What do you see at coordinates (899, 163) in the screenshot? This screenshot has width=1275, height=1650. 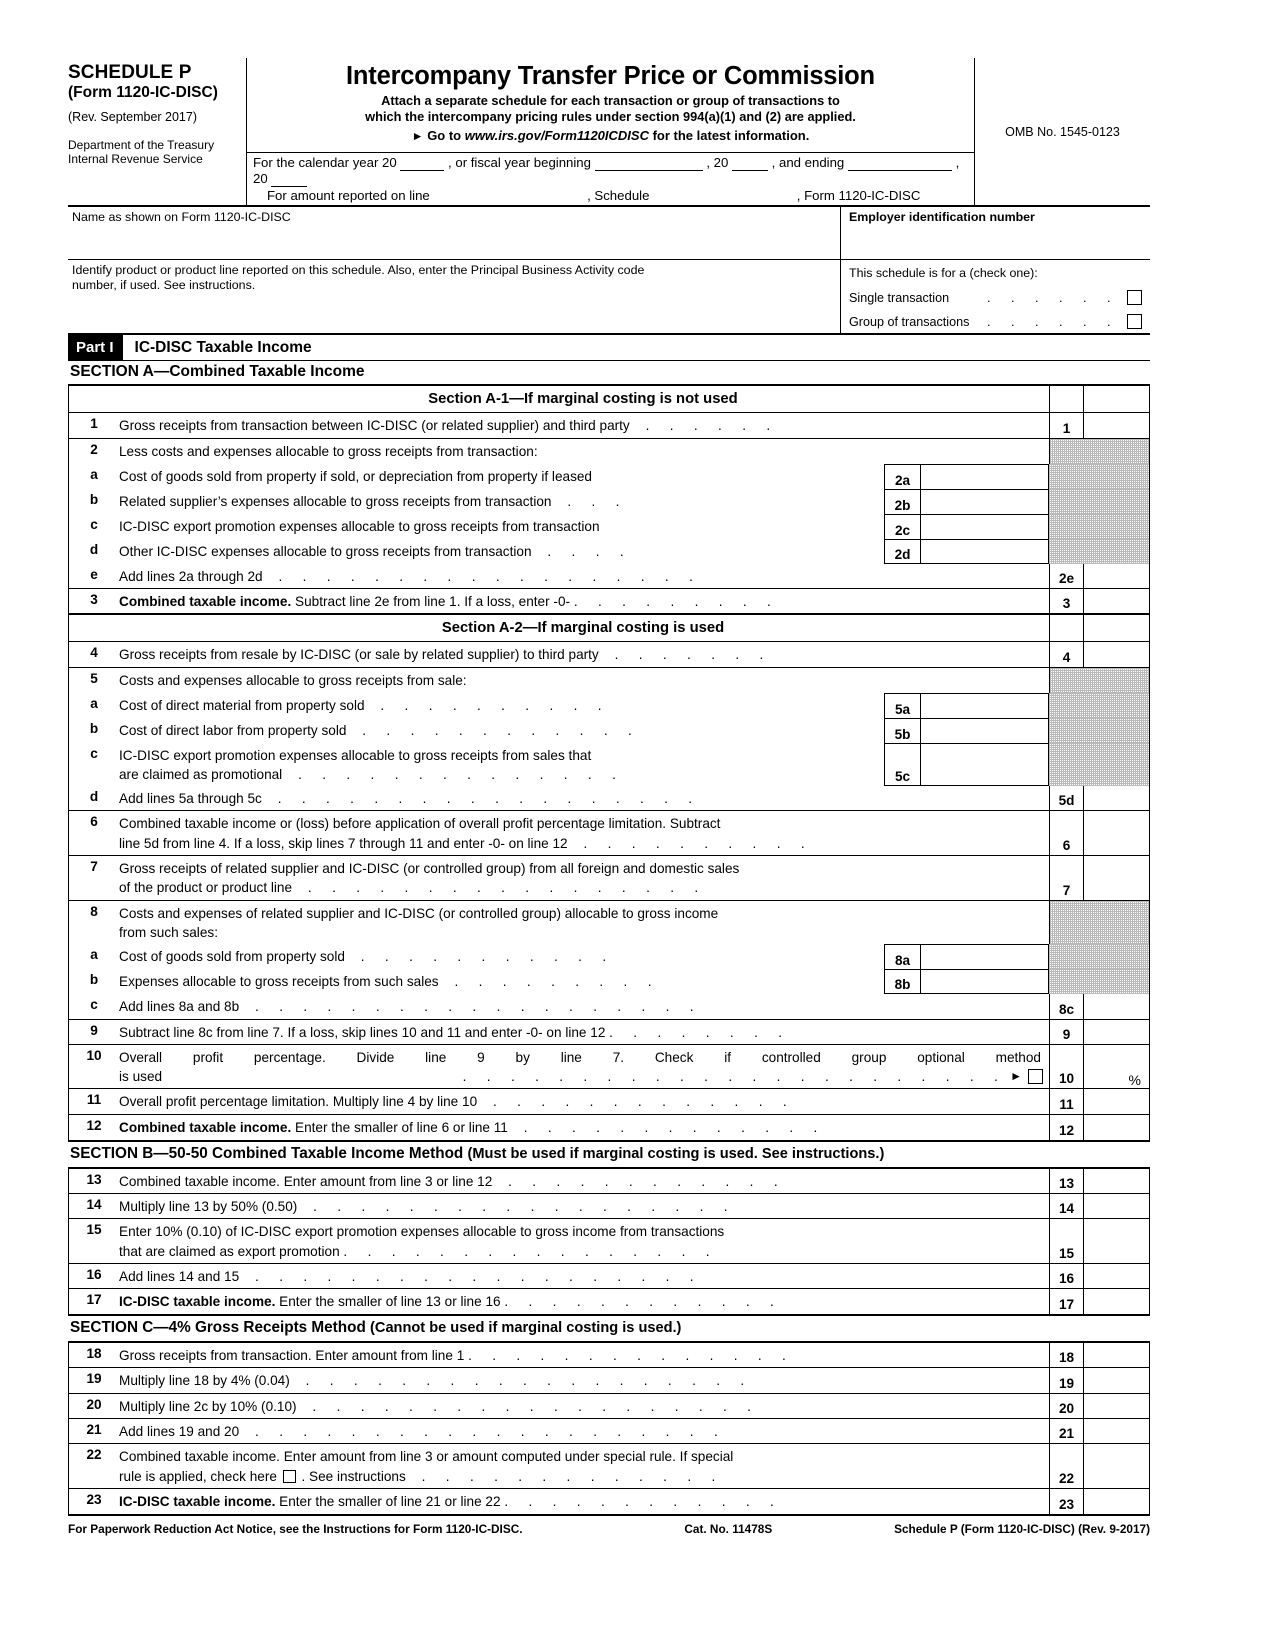 I see `fiscal-end-input` at bounding box center [899, 163].